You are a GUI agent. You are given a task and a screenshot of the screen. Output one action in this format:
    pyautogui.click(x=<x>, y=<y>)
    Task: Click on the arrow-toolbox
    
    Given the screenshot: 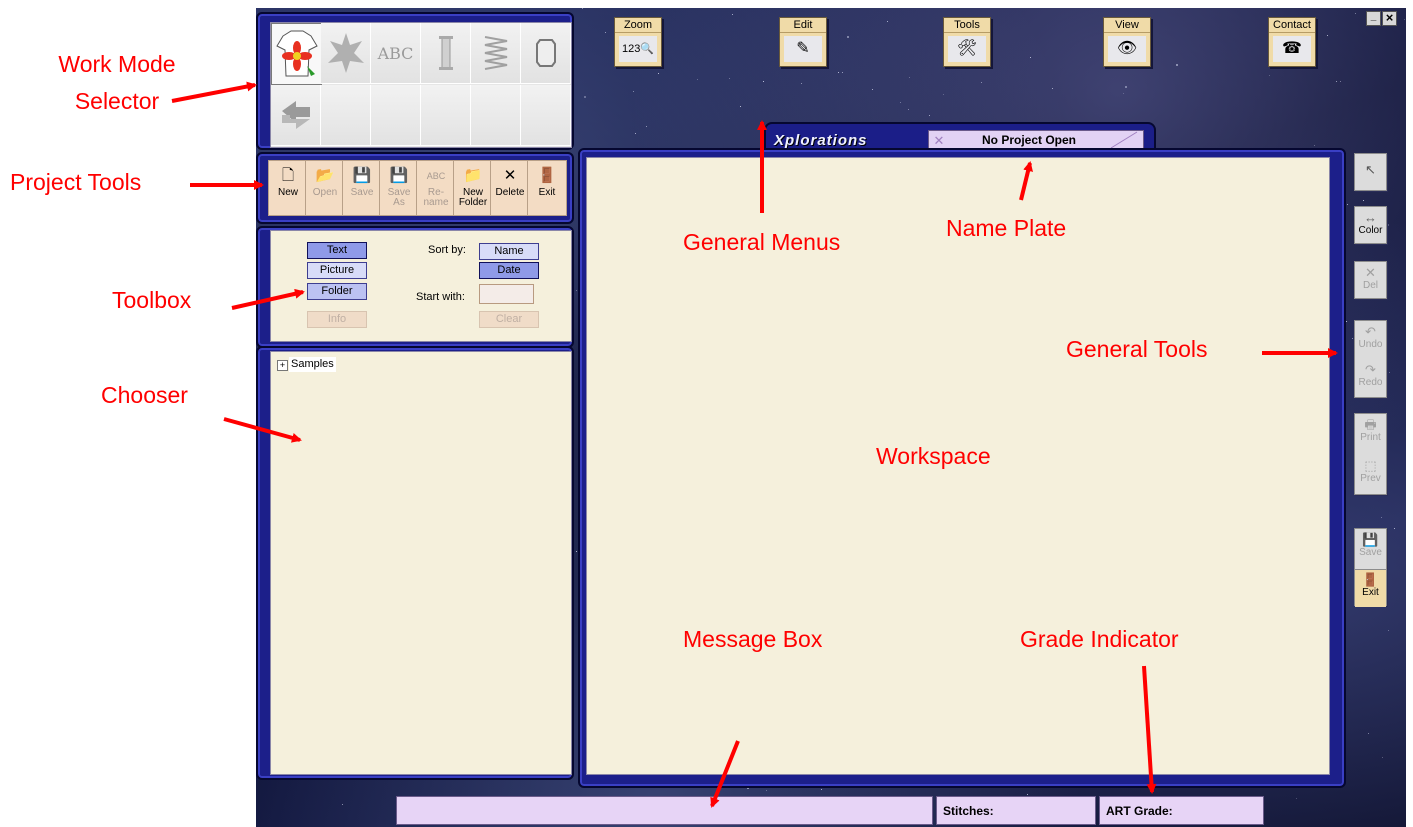 What is the action you would take?
    pyautogui.click(x=268, y=299)
    